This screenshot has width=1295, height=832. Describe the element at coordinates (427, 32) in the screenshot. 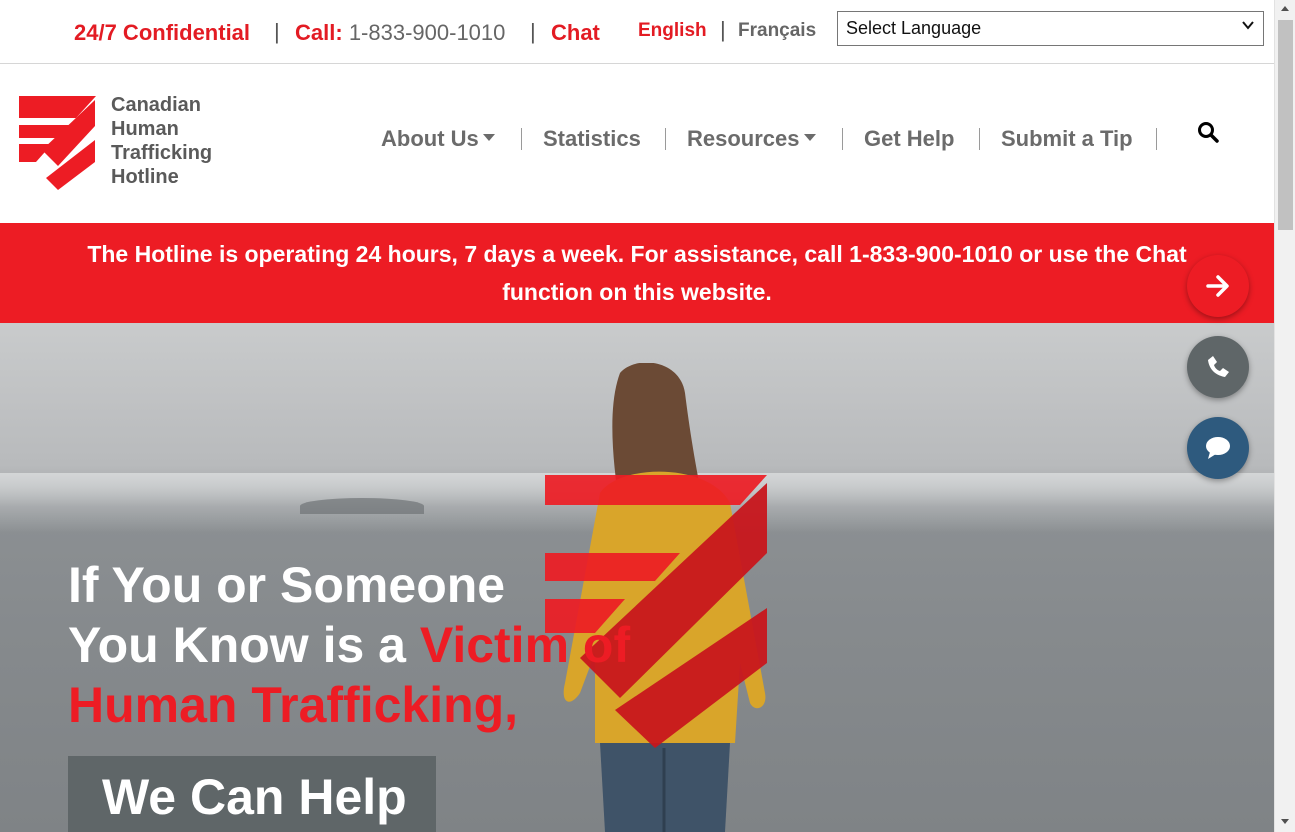

I see `call-number: 1-833-900-1010` at that location.